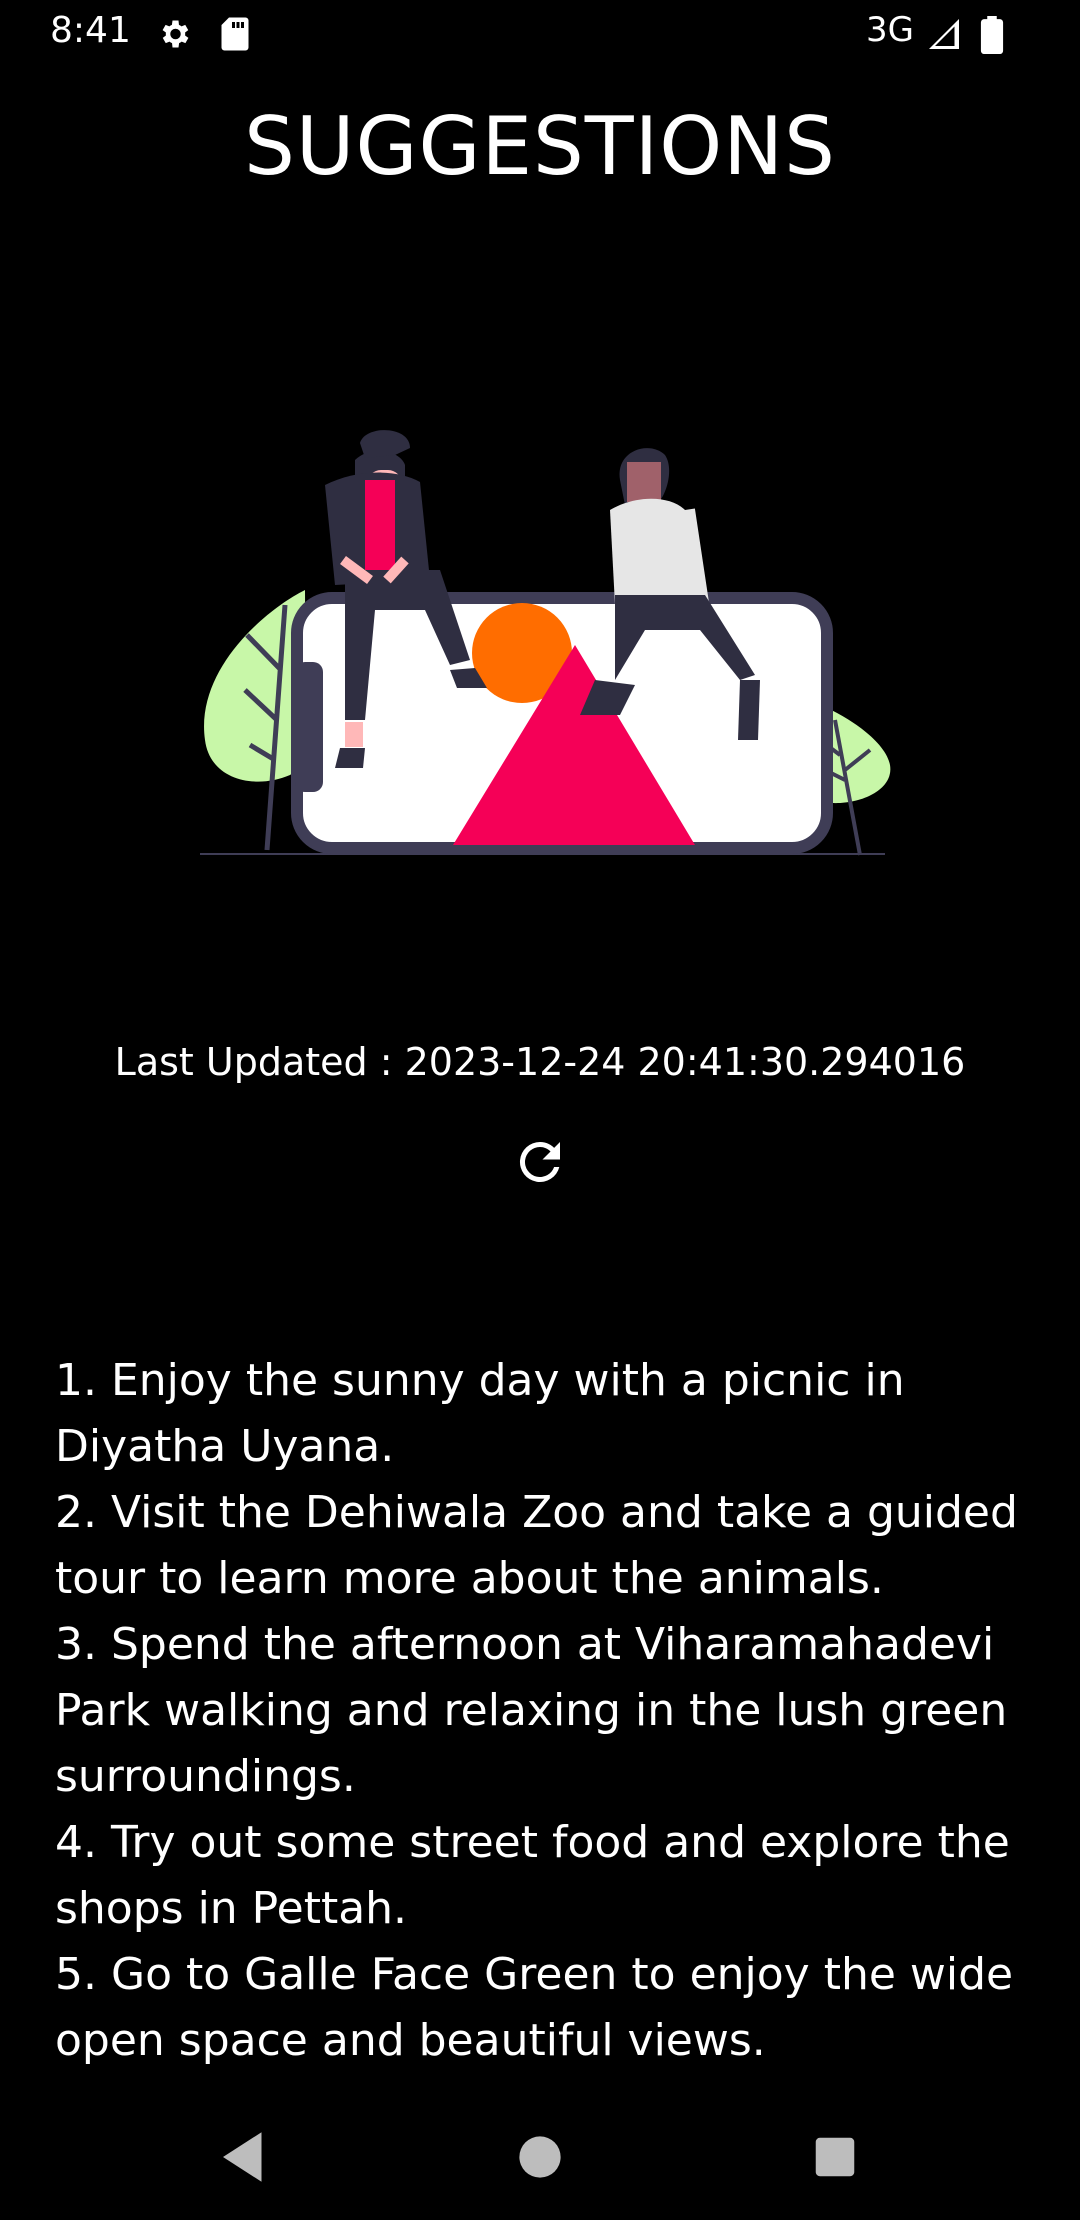  What do you see at coordinates (90, 30) in the screenshot?
I see `status-time: 8:41` at bounding box center [90, 30].